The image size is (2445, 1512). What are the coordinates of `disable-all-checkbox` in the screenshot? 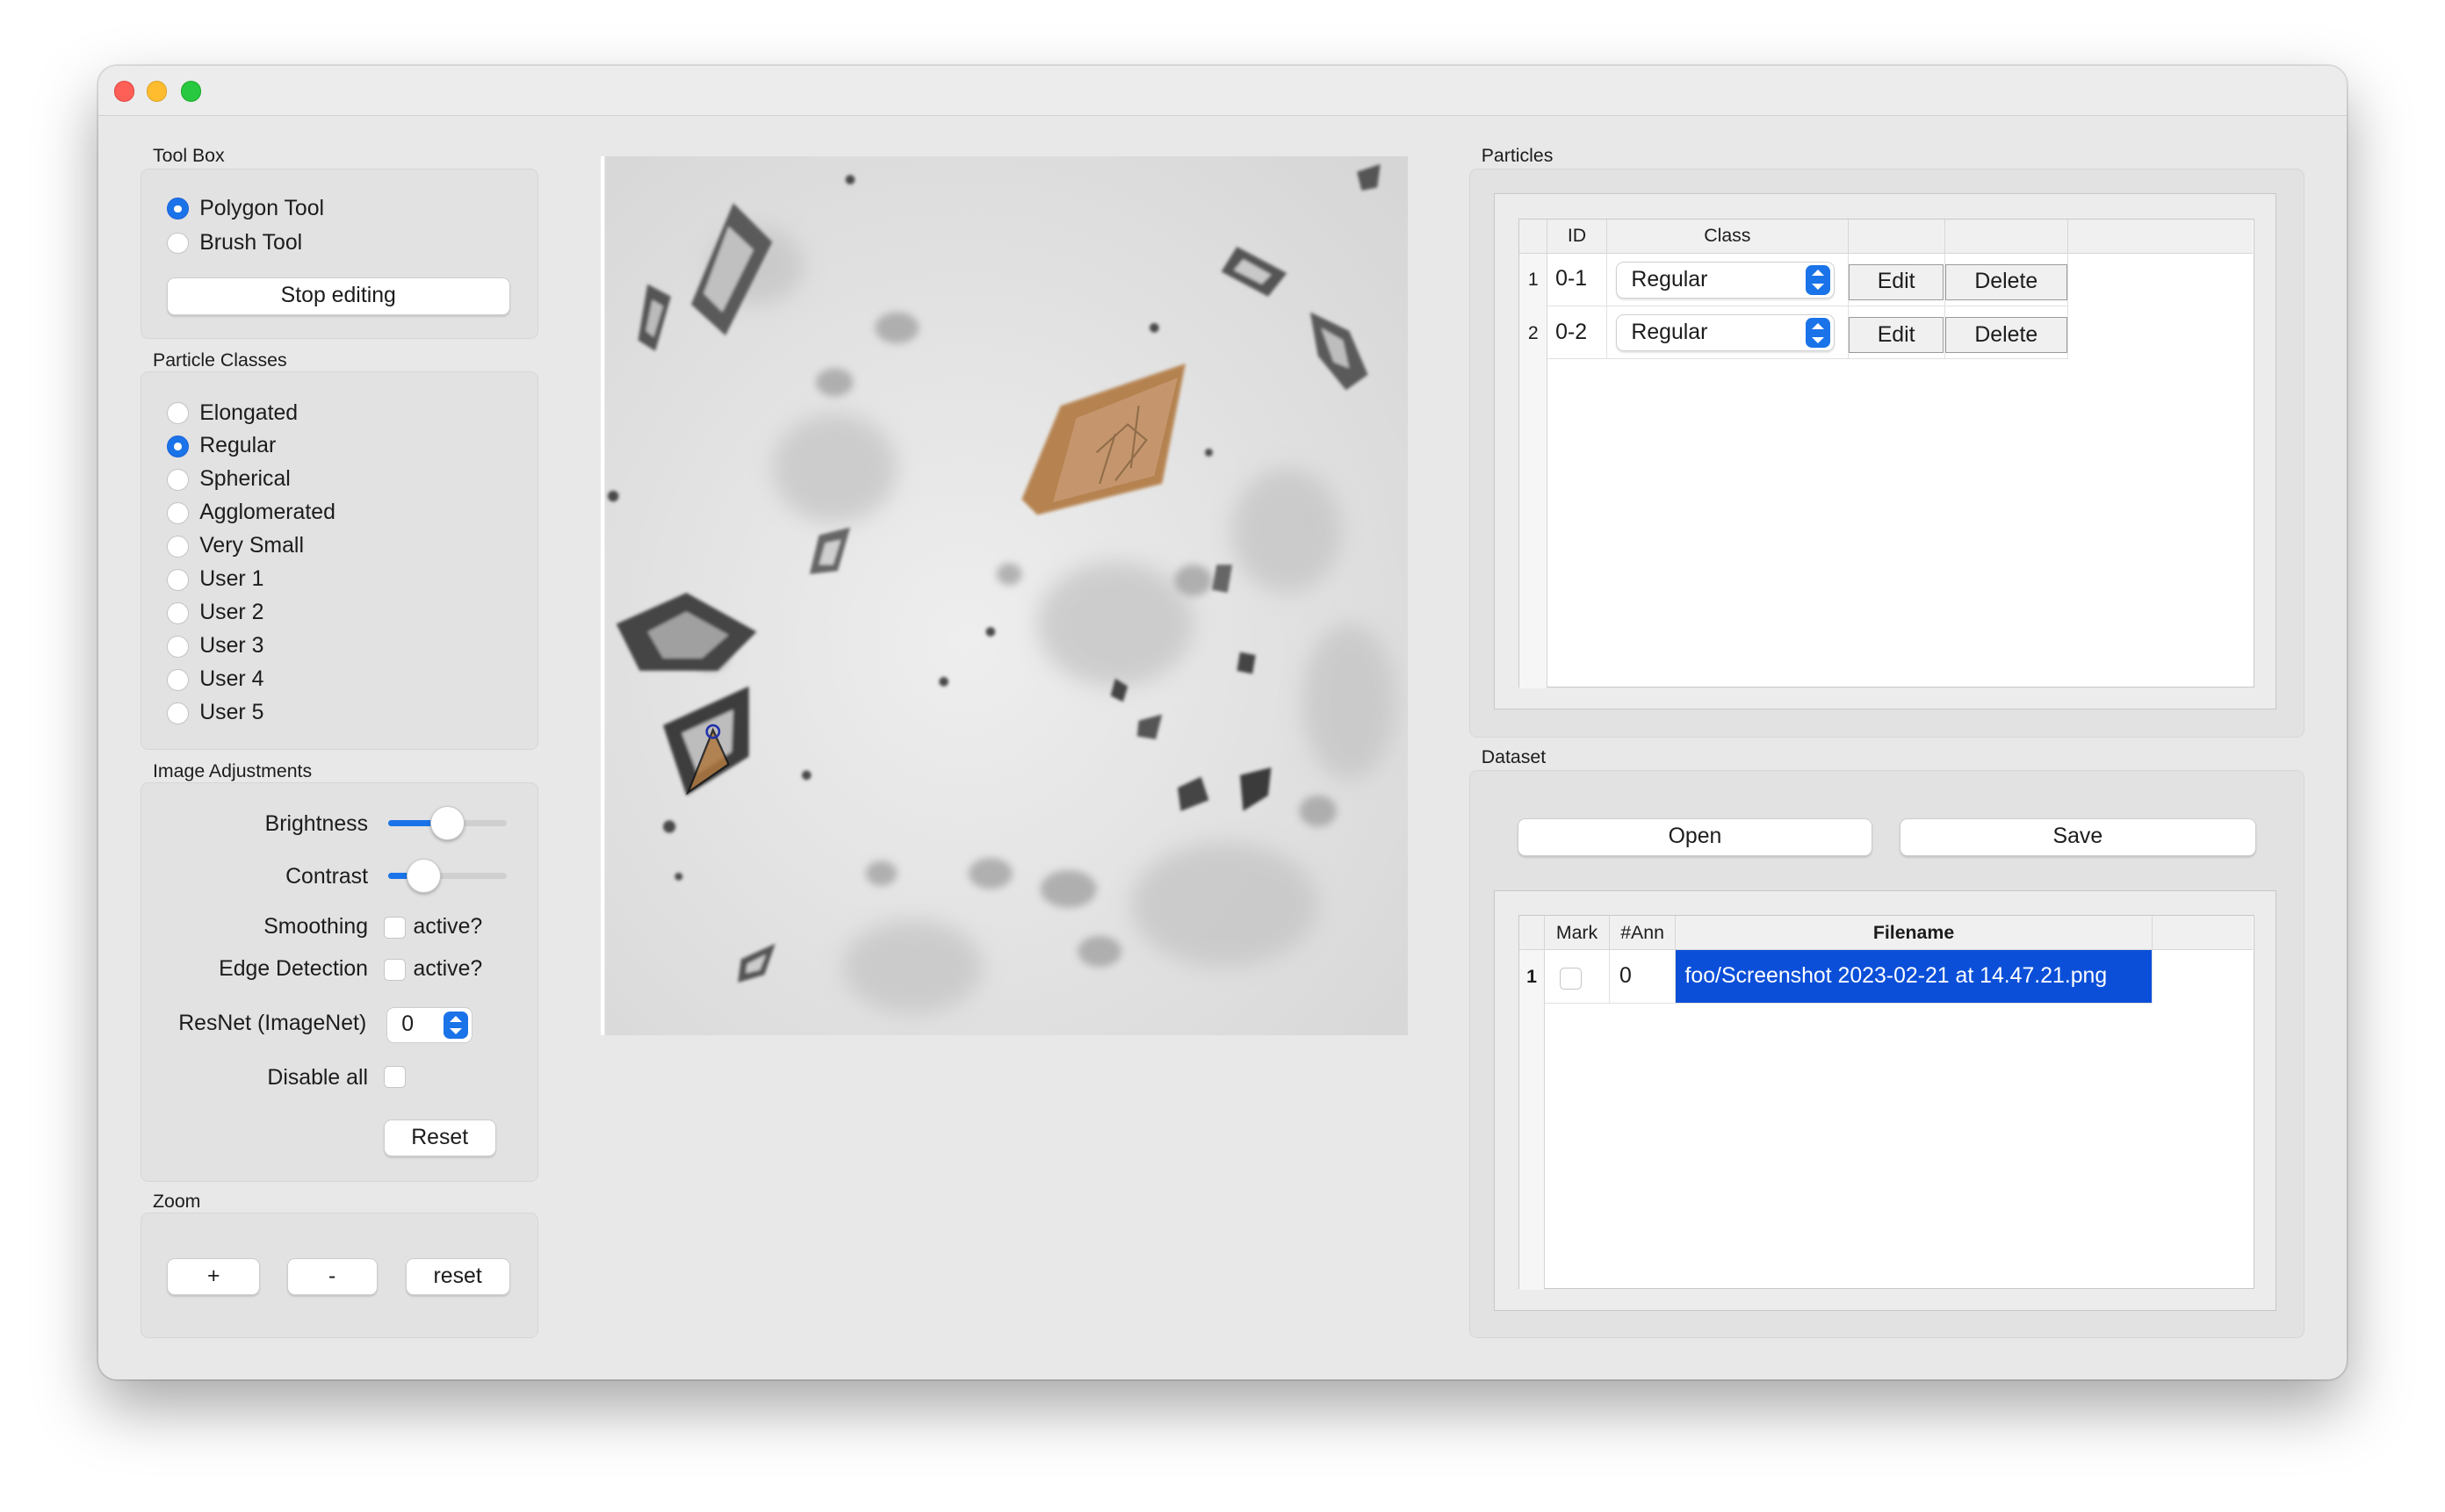 It's located at (394, 1077).